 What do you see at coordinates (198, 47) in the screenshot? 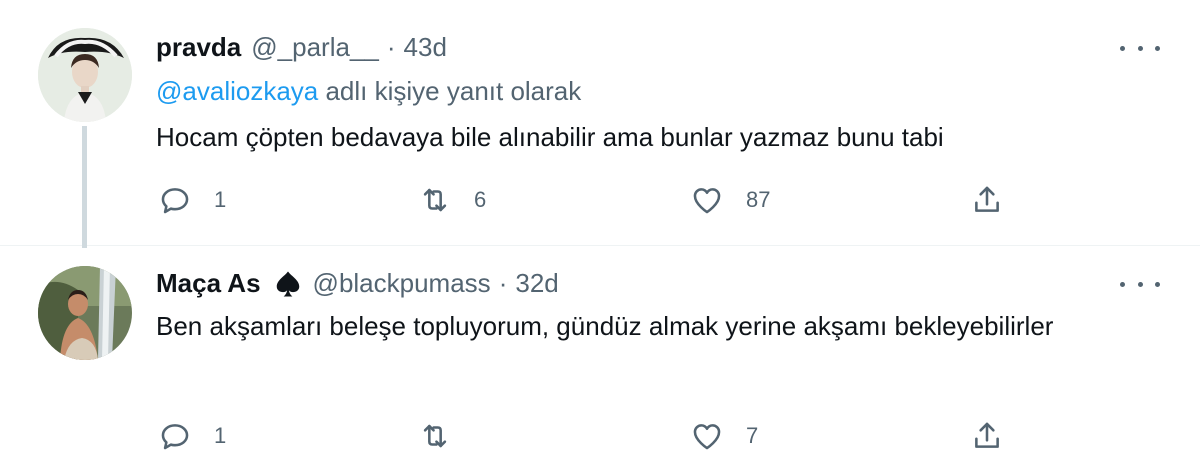
I see `display-name: pravda` at bounding box center [198, 47].